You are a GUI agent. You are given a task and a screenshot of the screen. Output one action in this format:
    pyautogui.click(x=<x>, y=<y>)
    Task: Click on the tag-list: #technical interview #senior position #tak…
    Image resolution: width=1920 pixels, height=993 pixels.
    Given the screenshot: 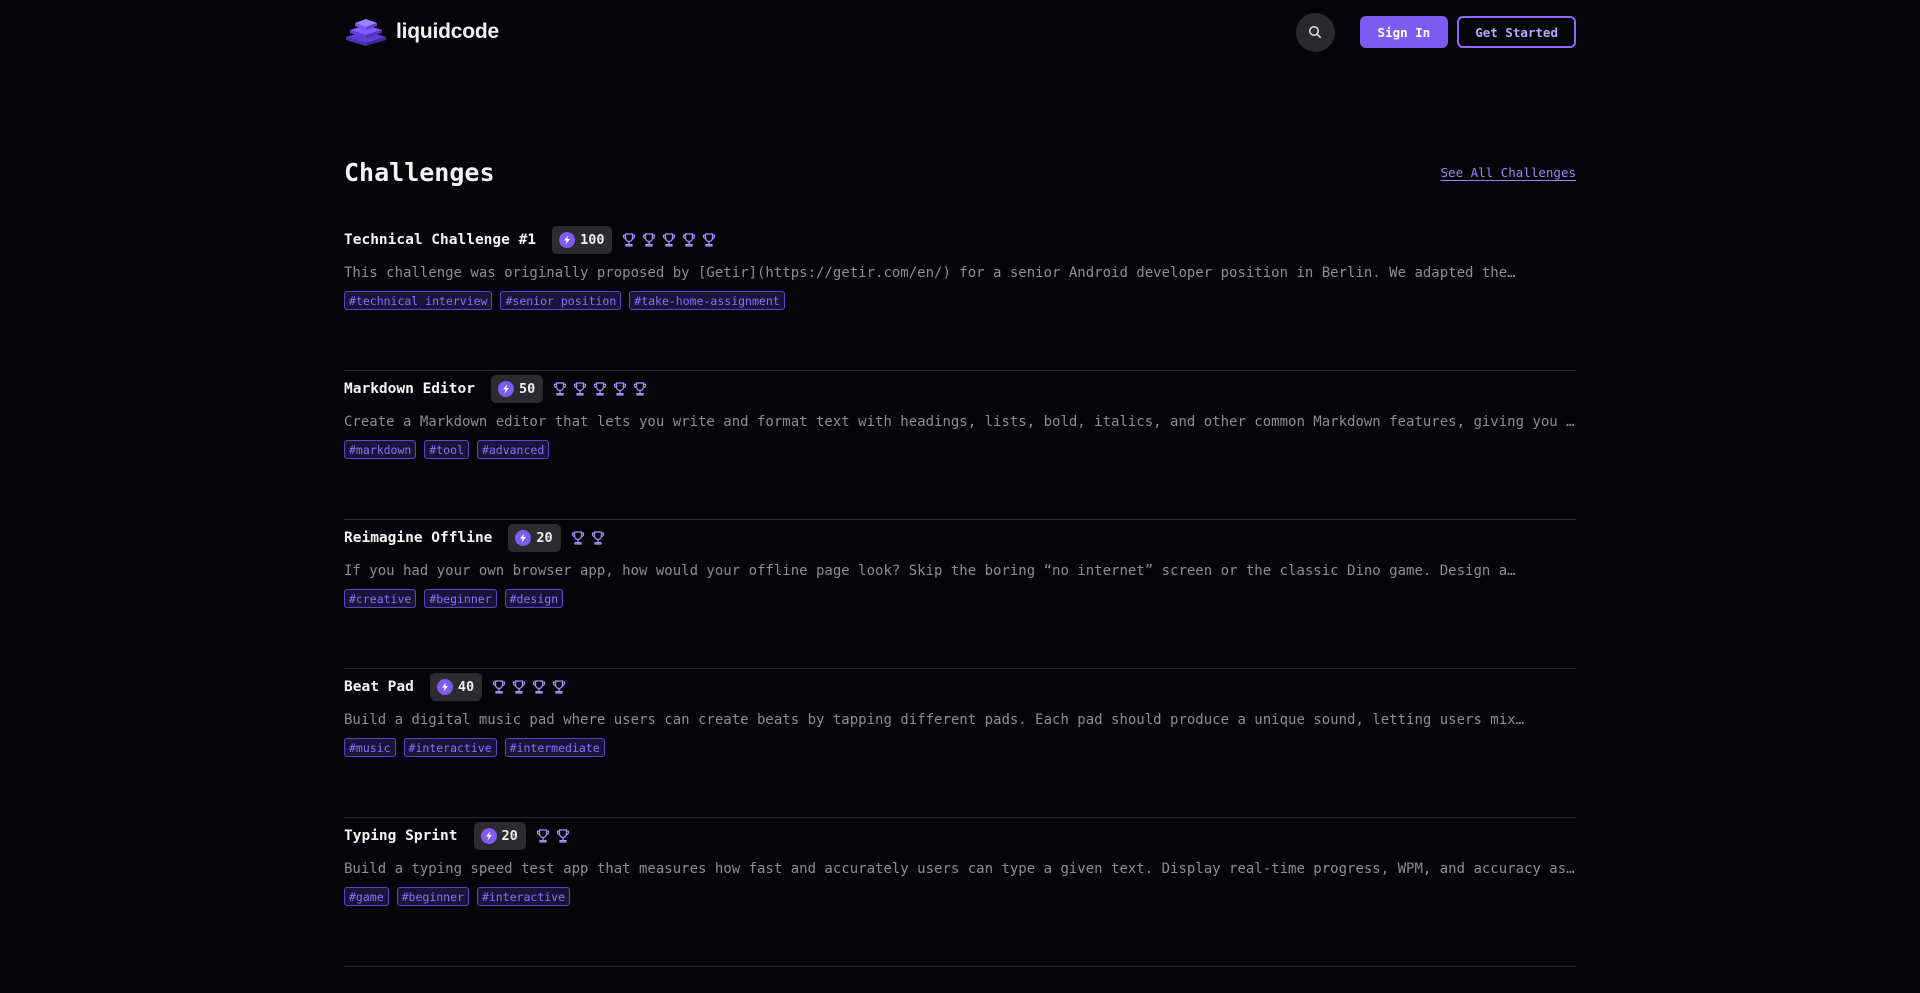 What is the action you would take?
    pyautogui.click(x=960, y=300)
    